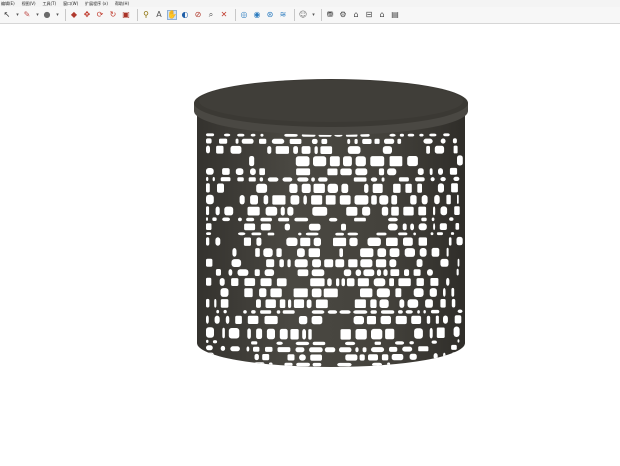 The image size is (620, 466). What do you see at coordinates (100, 15) in the screenshot?
I see `rotate-icon: ⟳` at bounding box center [100, 15].